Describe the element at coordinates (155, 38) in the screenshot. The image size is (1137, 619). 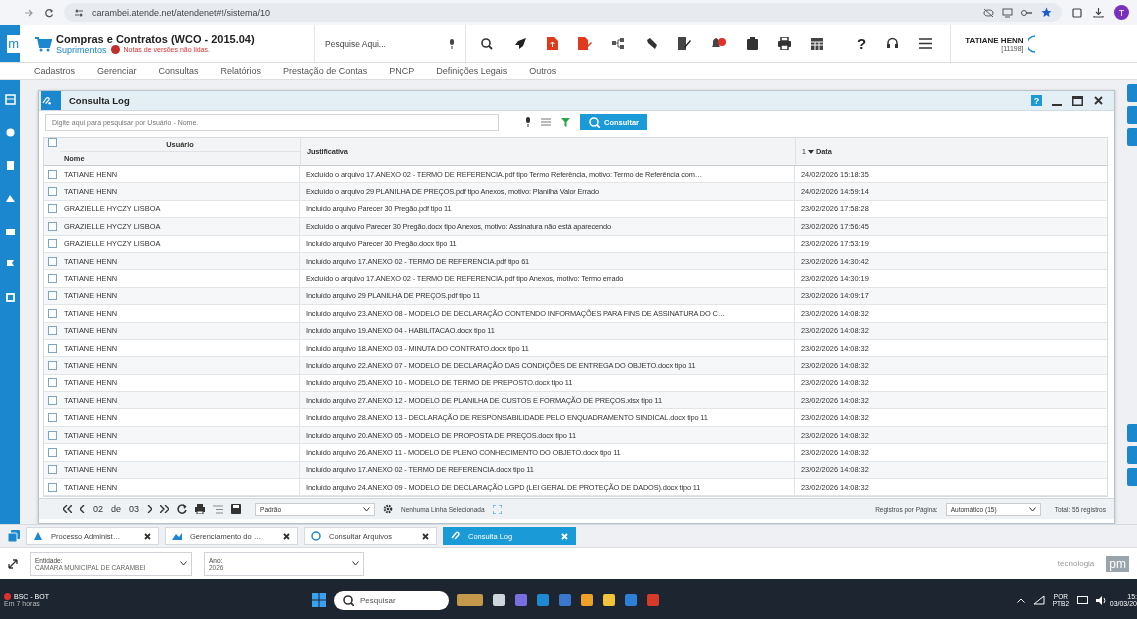
I see `app-title: Compras e Contratos (WCO - 2015.04)` at that location.